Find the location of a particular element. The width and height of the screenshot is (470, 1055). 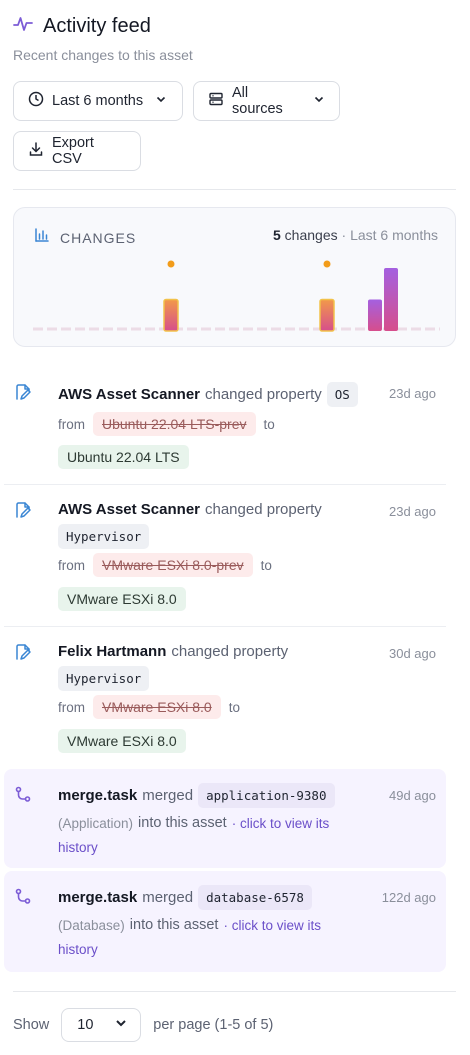

feed-header: Activity feed is located at coordinates (82, 26).